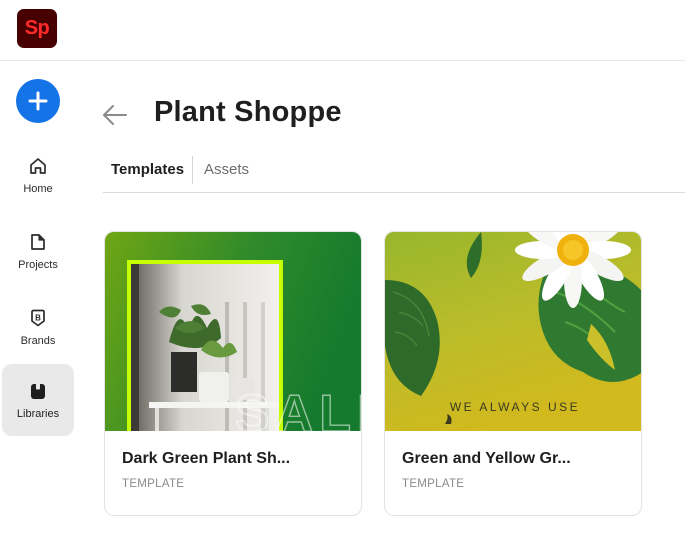 Image resolution: width=685 pixels, height=560 pixels. I want to click on tab-templates: Templates, so click(147, 170).